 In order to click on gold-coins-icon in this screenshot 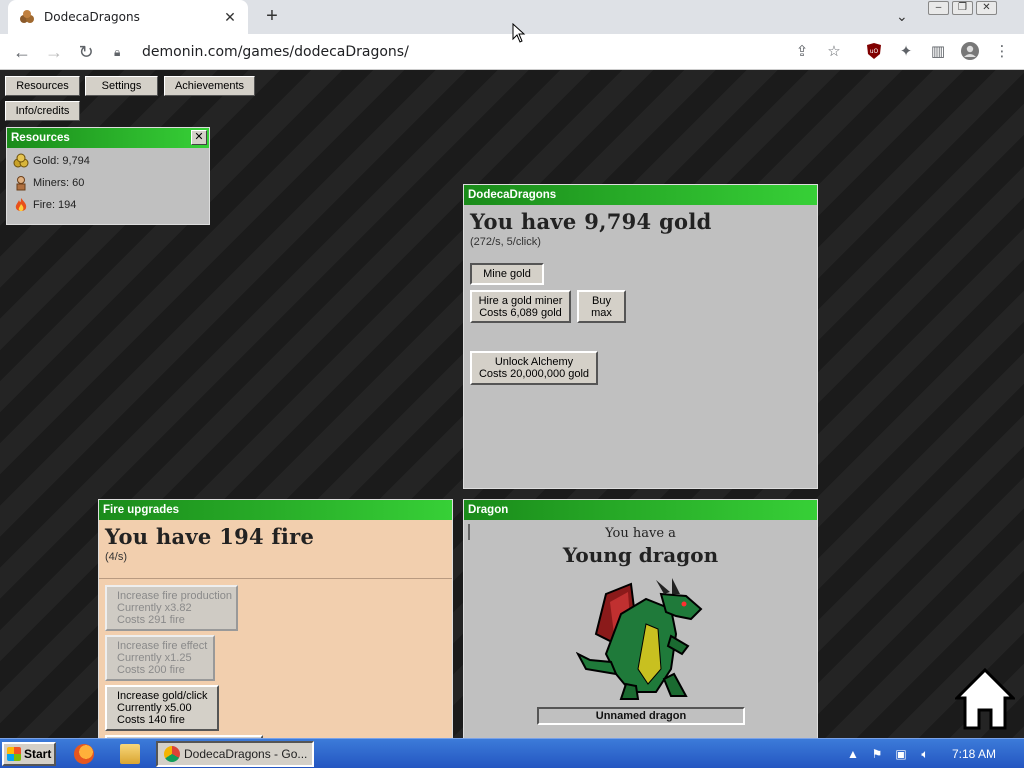, I will do `click(21, 161)`.